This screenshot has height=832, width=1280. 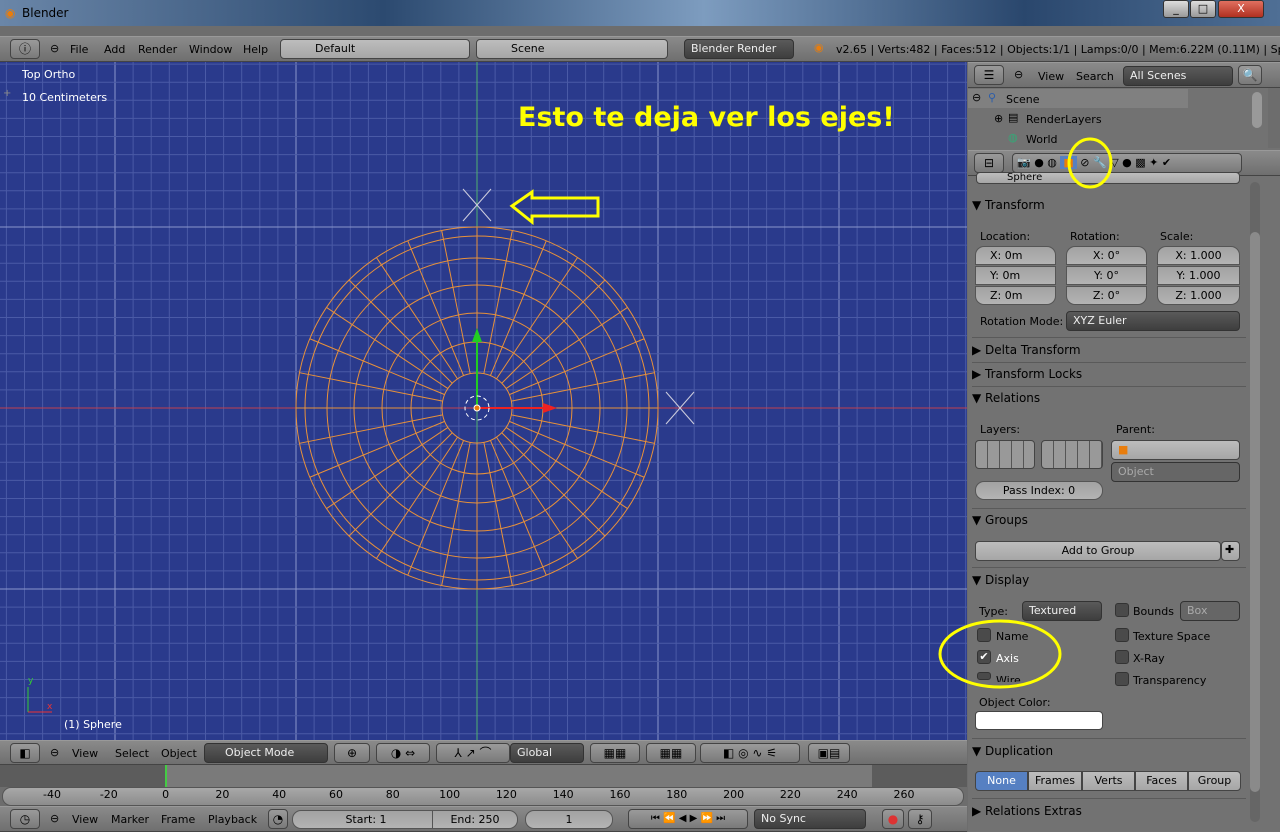 I want to click on pass-index-field: Pass Index: 0, so click(x=1039, y=490).